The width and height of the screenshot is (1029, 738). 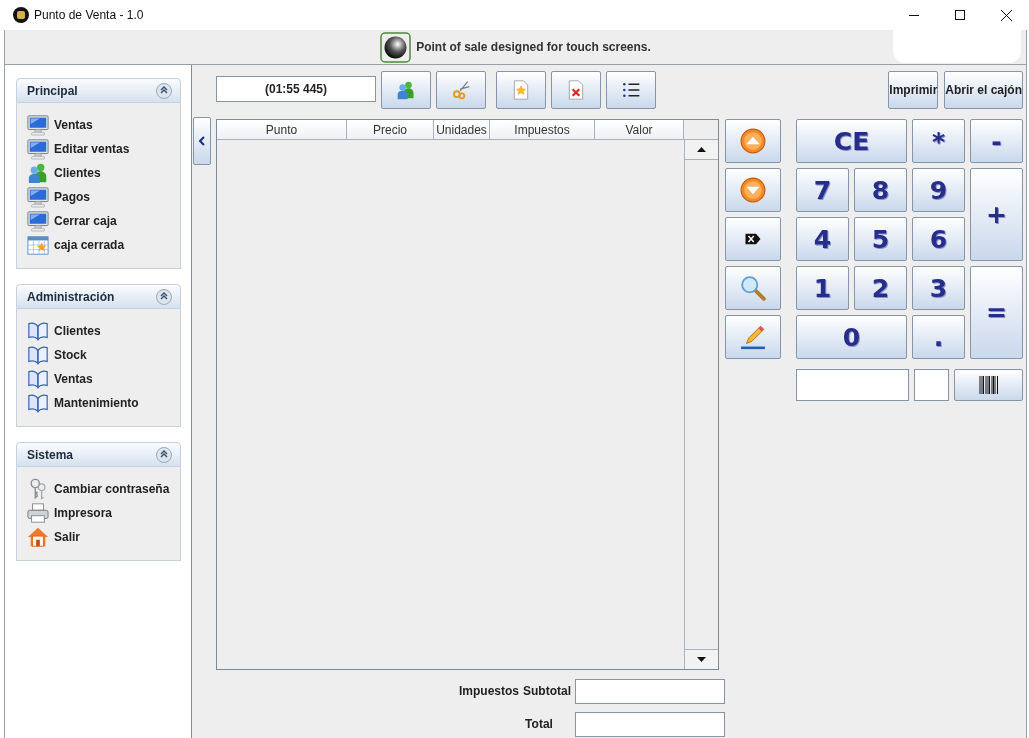 I want to click on header-text: Point of sale designed for touch screens., so click(x=533, y=47).